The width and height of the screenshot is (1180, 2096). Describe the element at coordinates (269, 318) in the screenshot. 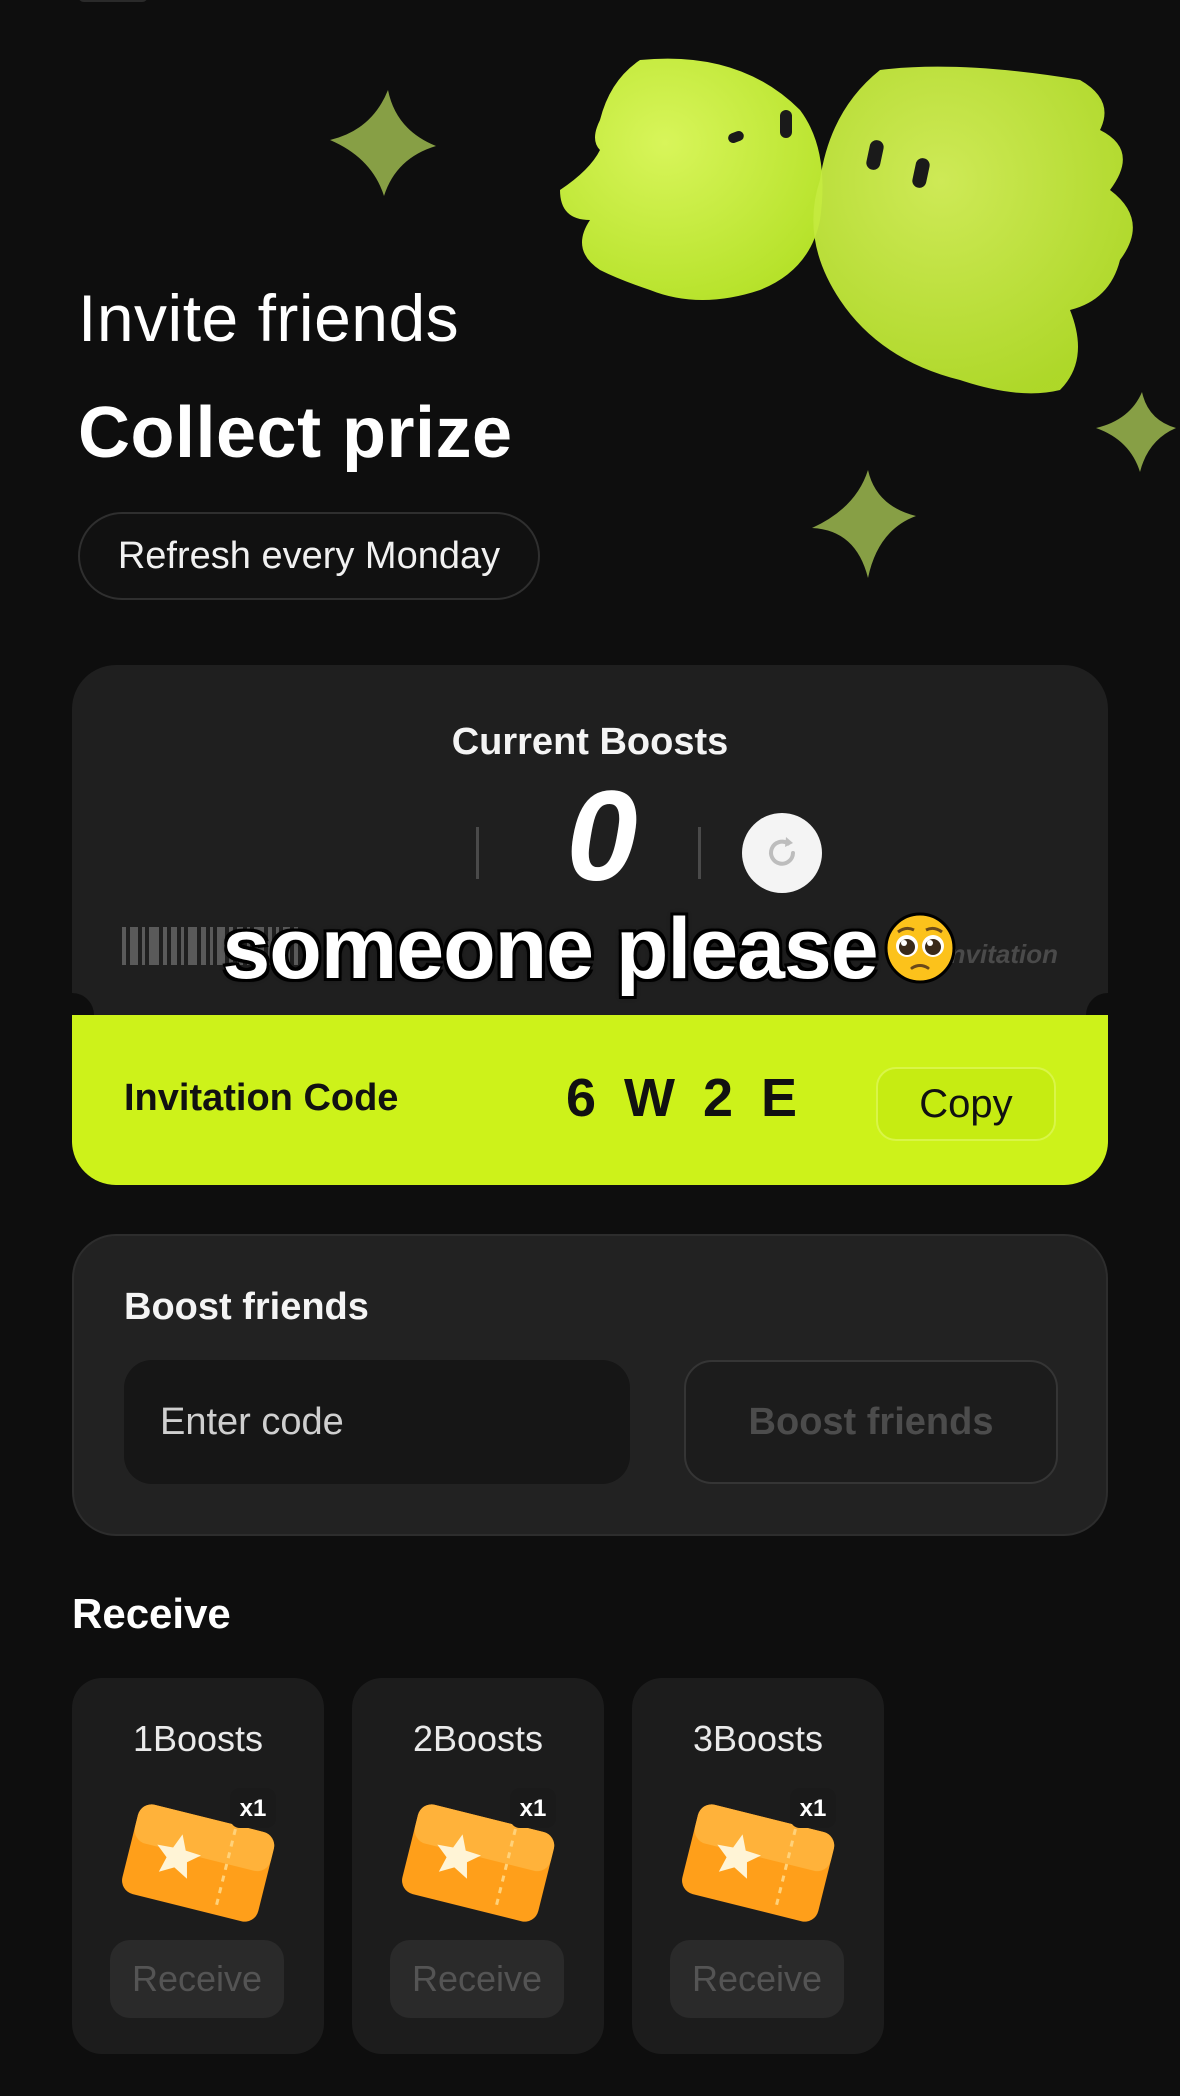

I see `hero-title: Invite friends` at that location.